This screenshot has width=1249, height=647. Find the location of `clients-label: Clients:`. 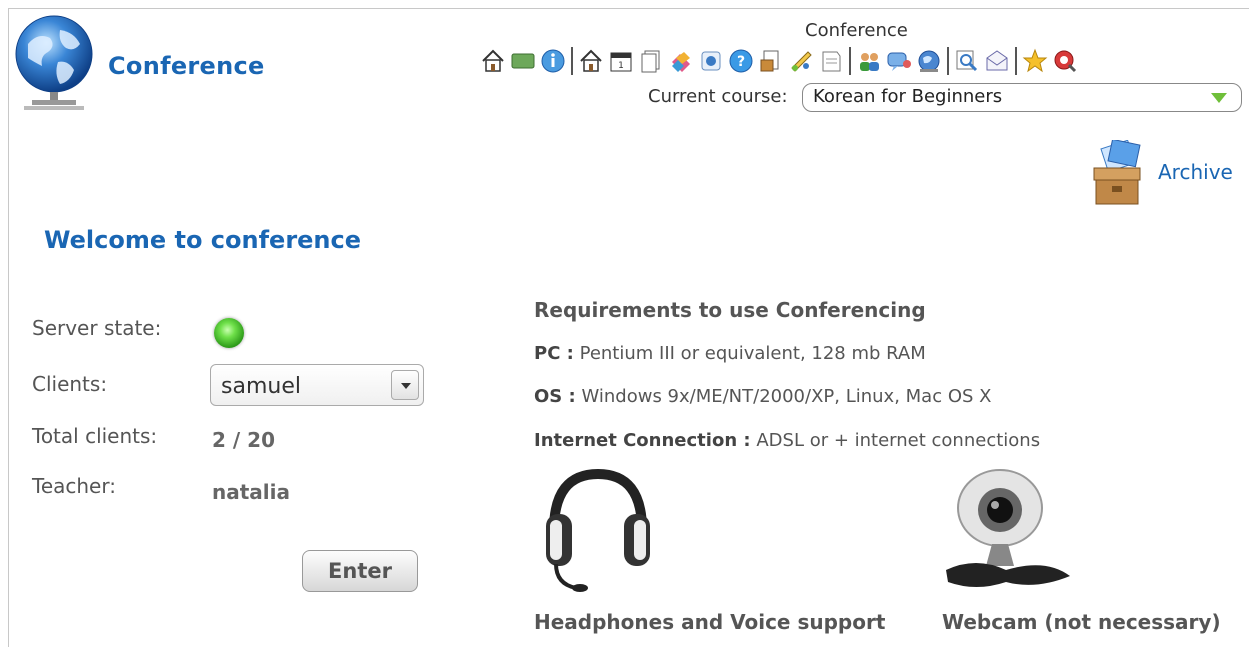

clients-label: Clients: is located at coordinates (70, 384).